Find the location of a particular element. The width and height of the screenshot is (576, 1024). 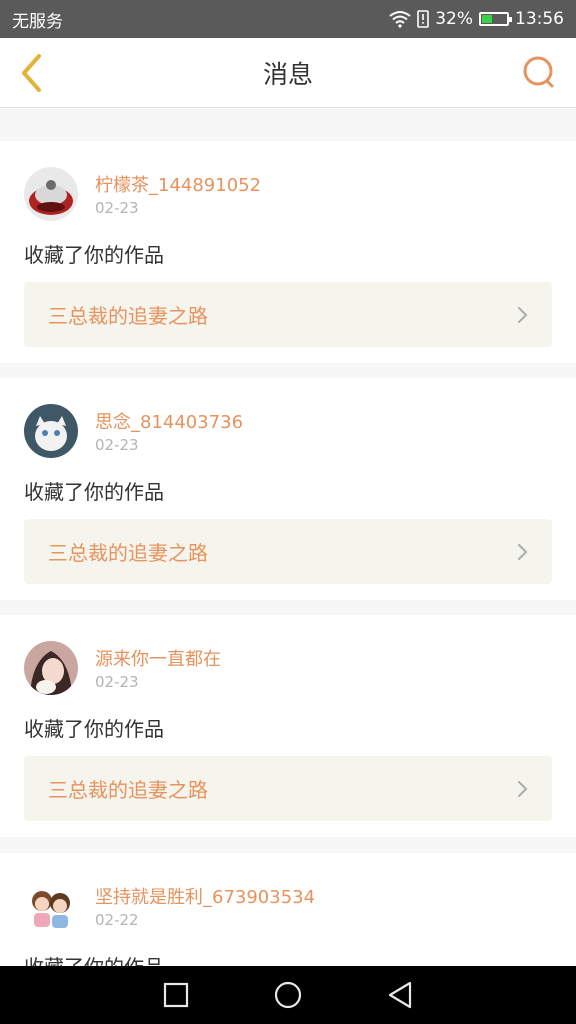

sim-alert-icon is located at coordinates (423, 19).